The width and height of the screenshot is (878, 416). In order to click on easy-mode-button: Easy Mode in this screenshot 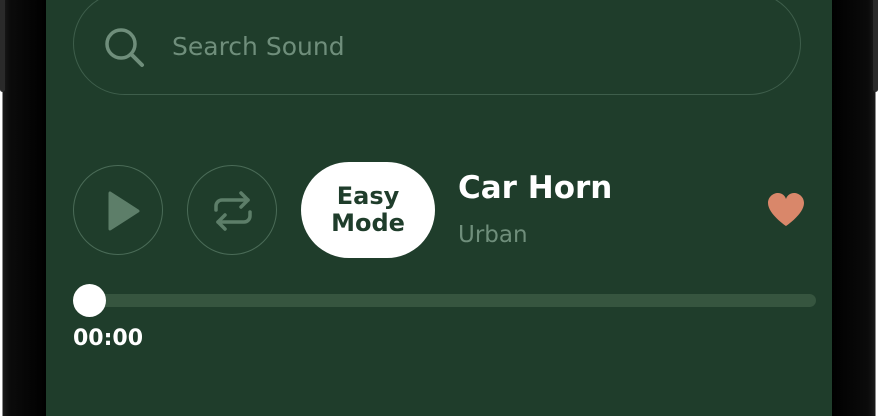, I will do `click(368, 210)`.